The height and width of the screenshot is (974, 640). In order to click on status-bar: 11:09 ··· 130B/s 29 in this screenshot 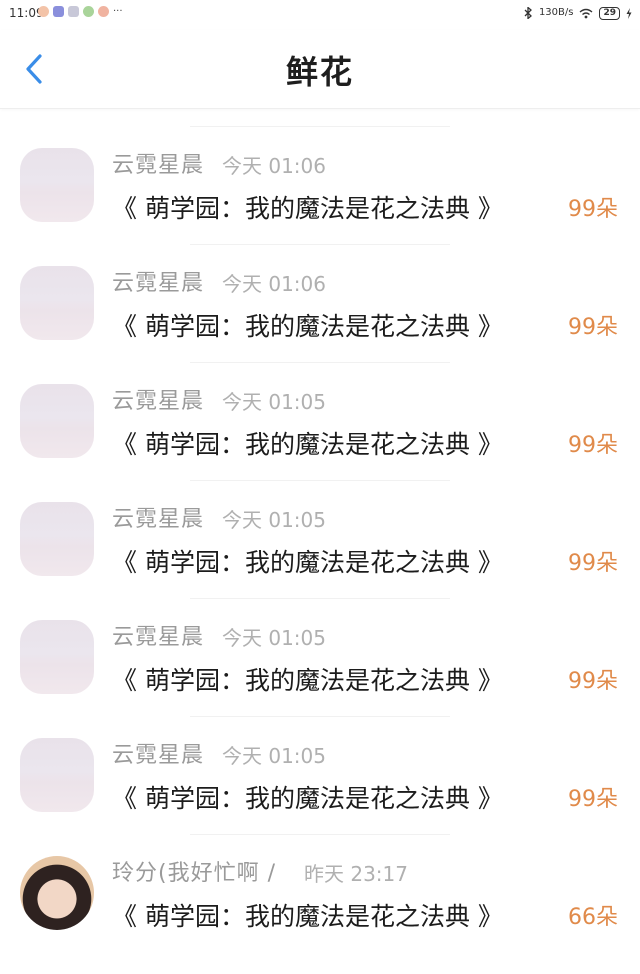, I will do `click(320, 13)`.